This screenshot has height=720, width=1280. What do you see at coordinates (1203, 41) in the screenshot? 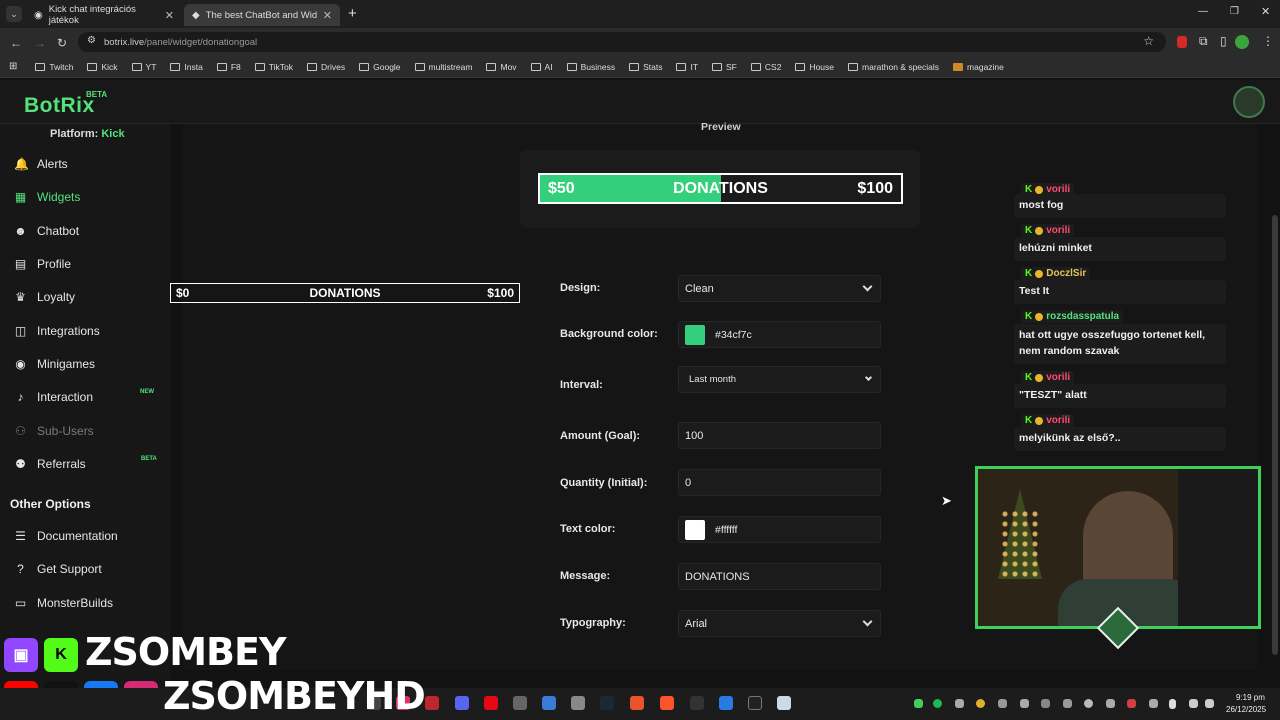
I see `puzzle-icon: ⧉` at bounding box center [1203, 41].